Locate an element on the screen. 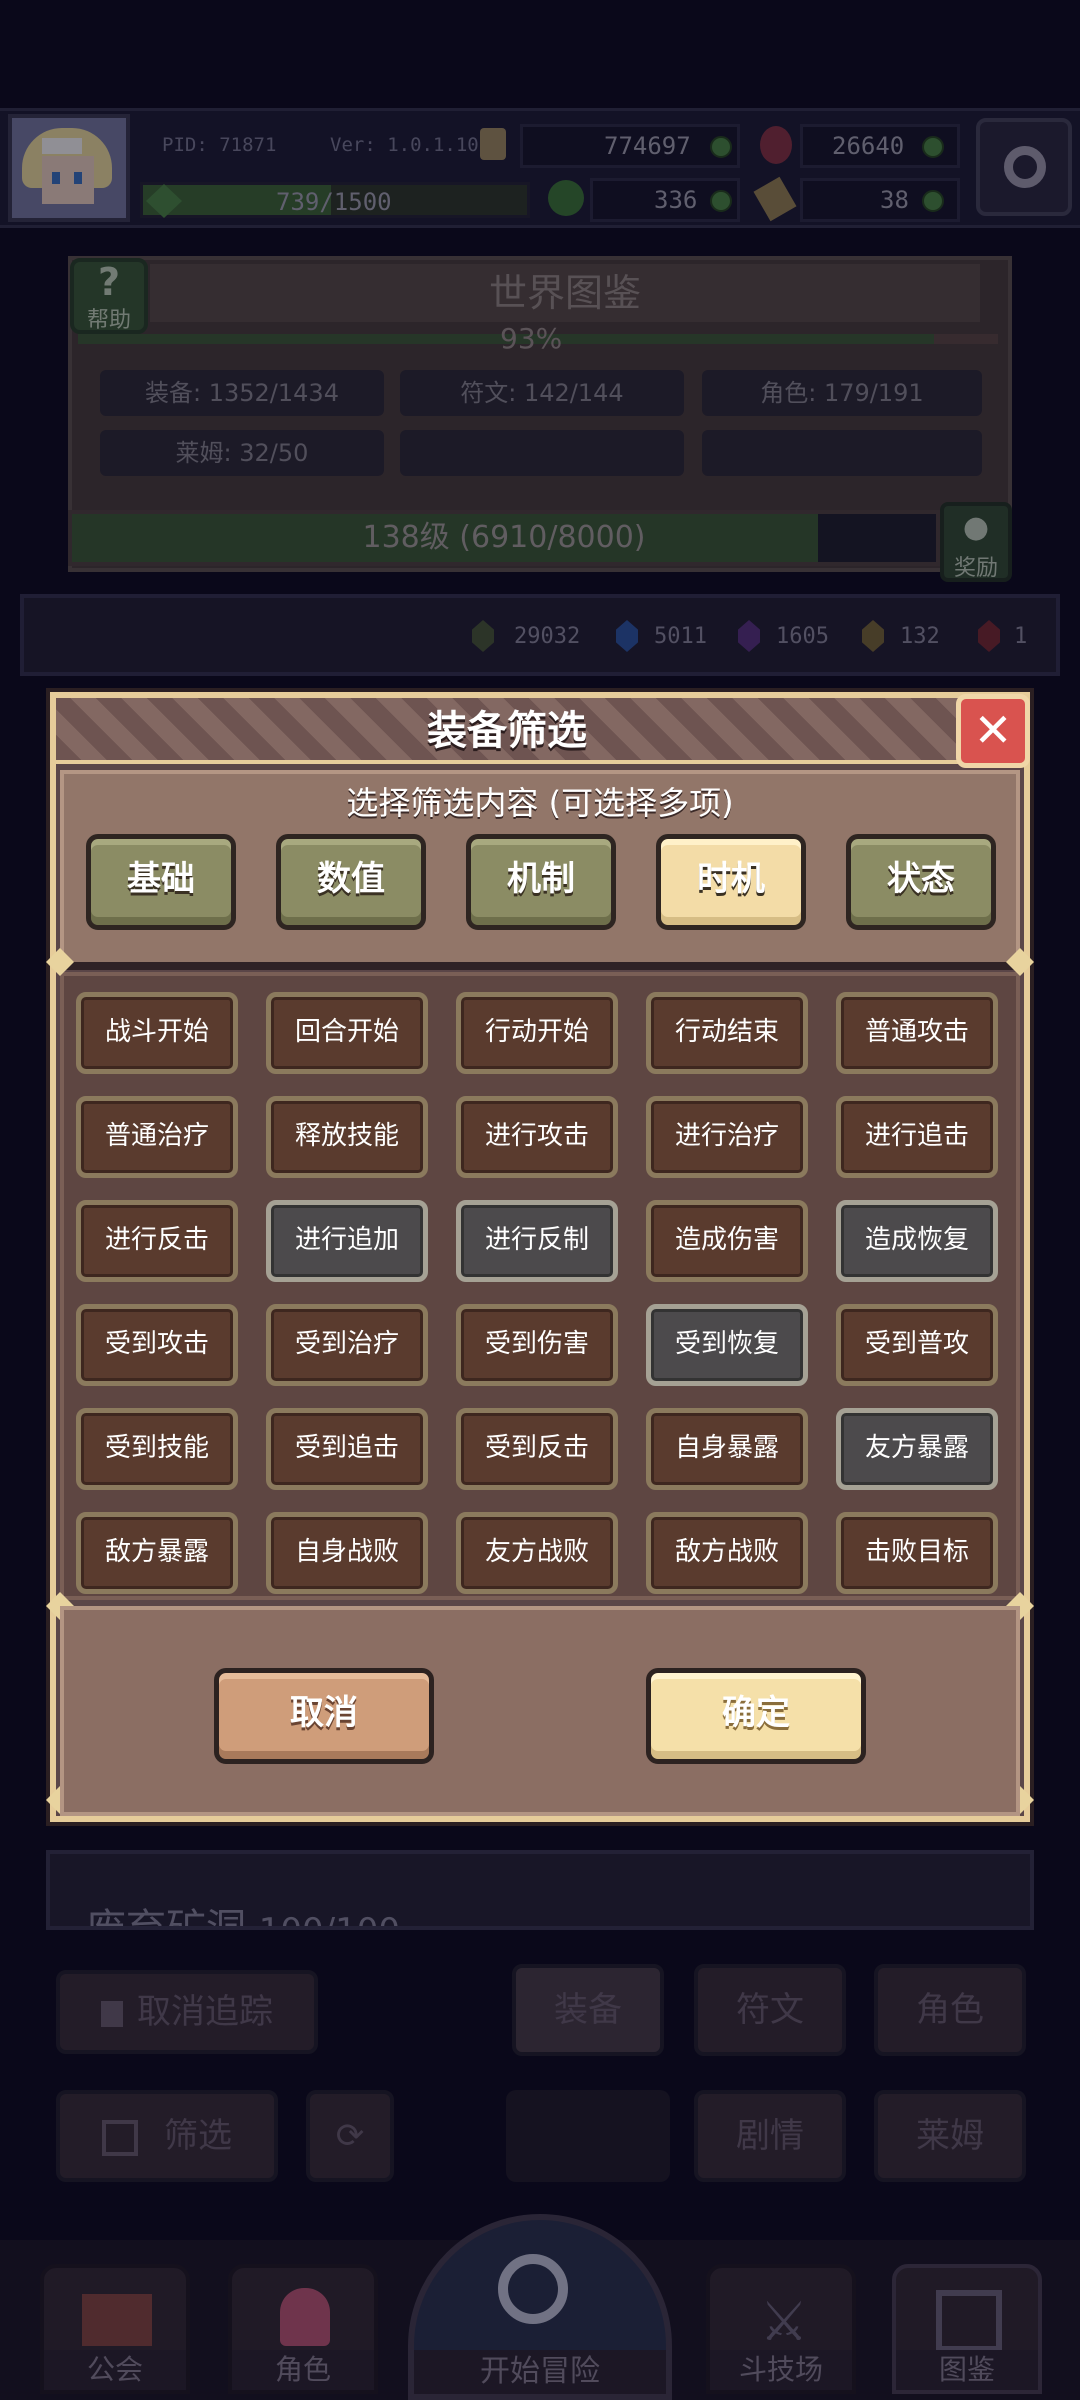 The height and width of the screenshot is (2400, 1080). confirm-button: 确定 is located at coordinates (756, 1716).